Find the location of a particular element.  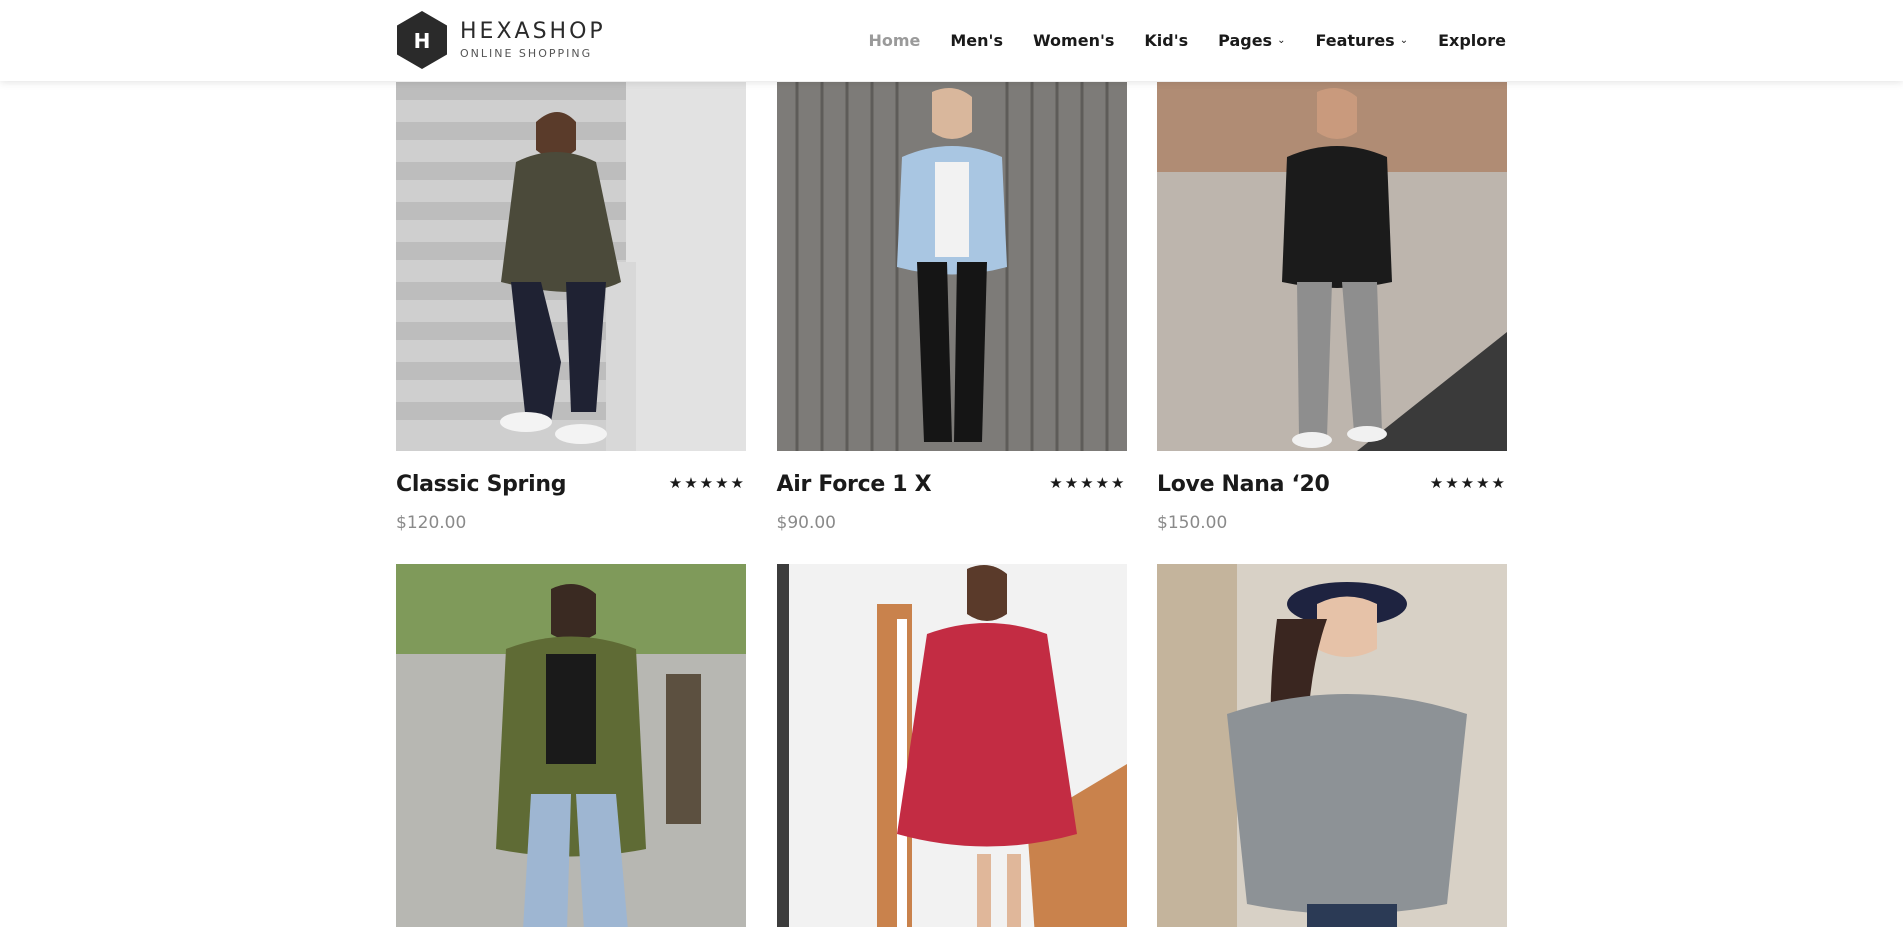

brand-tagline: ONLINE SHOPPING is located at coordinates (526, 53).